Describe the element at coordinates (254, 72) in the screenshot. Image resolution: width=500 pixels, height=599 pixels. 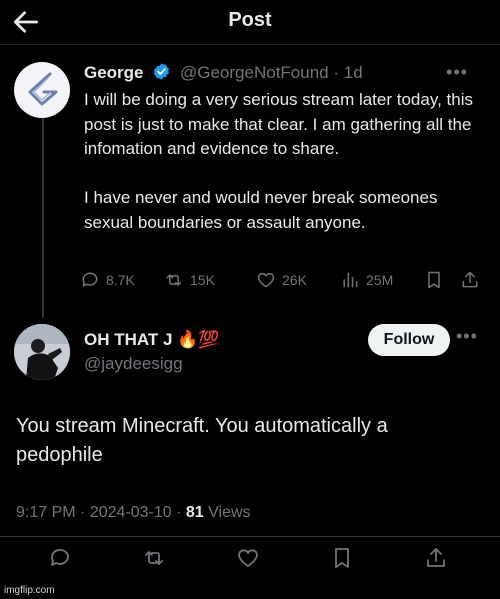
I see `author-handle: @GeorgeNotFound` at that location.